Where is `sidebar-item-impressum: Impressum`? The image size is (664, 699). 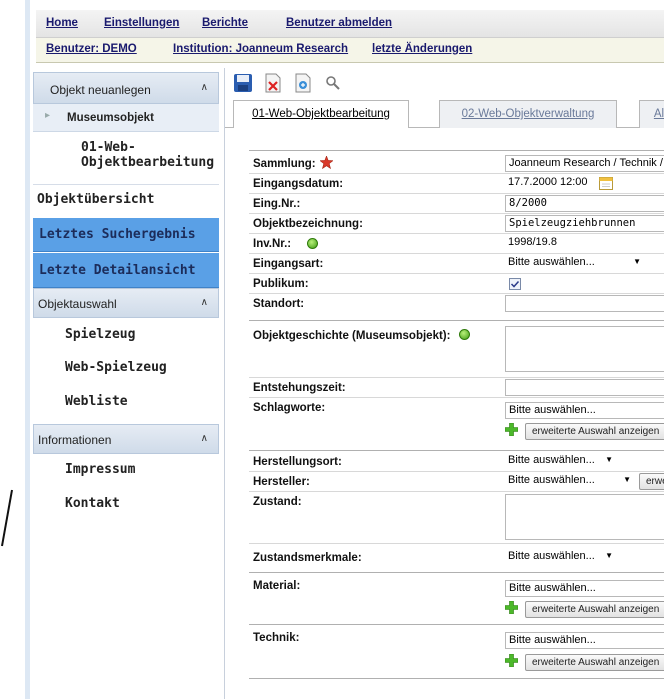
sidebar-item-impressum: Impressum is located at coordinates (126, 469).